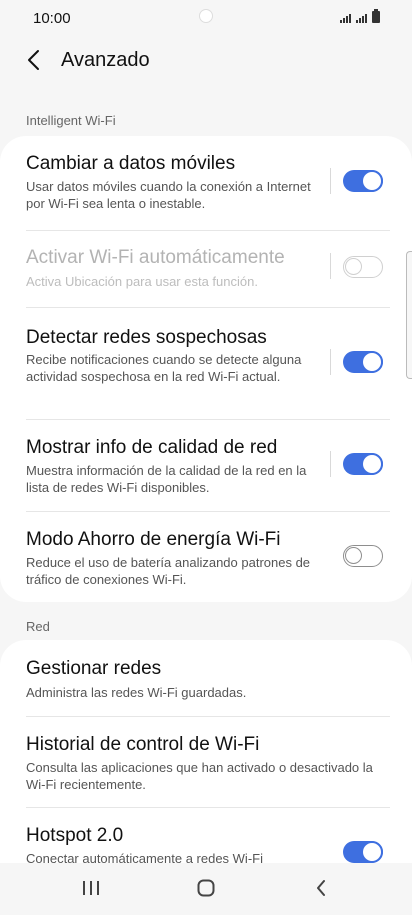 The height and width of the screenshot is (915, 412). I want to click on toggle-hotspot, so click(363, 852).